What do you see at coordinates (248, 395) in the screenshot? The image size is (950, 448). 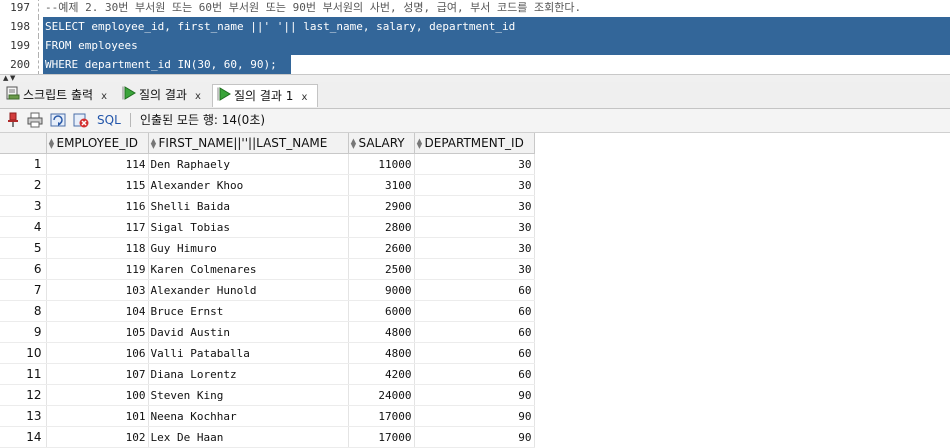 I see `cell-full-name: Steven King` at bounding box center [248, 395].